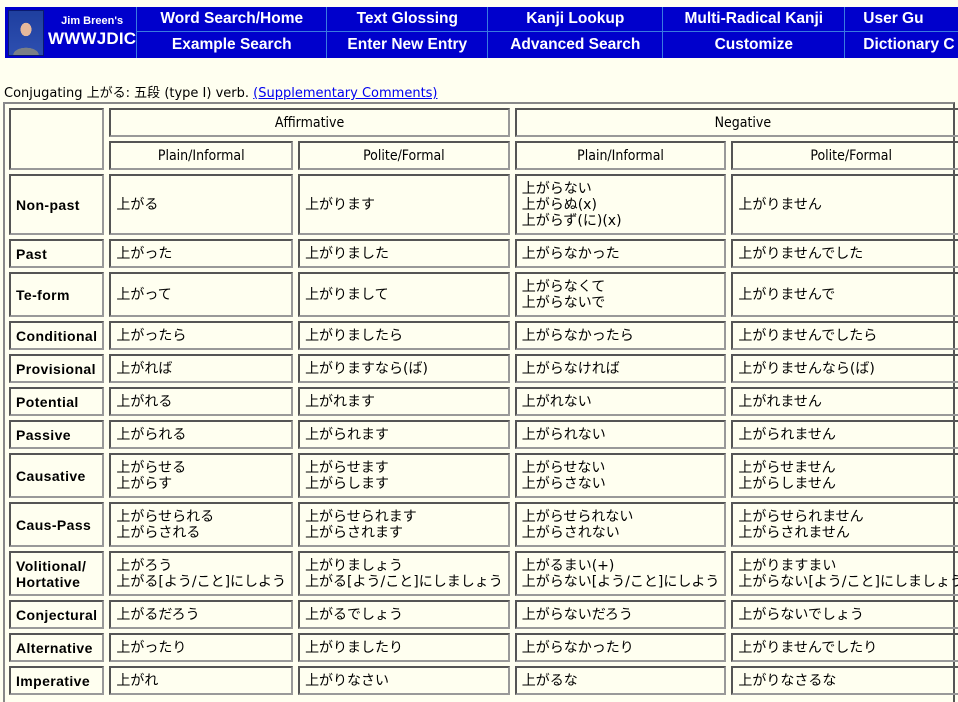 This screenshot has width=958, height=702. Describe the element at coordinates (144, 253) in the screenshot. I see `conjugation-form: 上がった` at that location.